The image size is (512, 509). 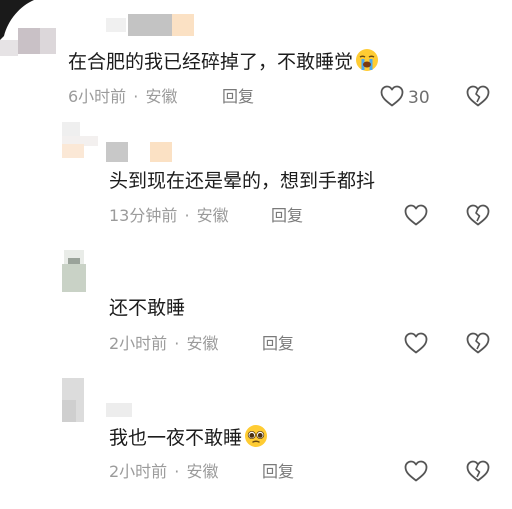 I want to click on like-count: 30, so click(x=419, y=98).